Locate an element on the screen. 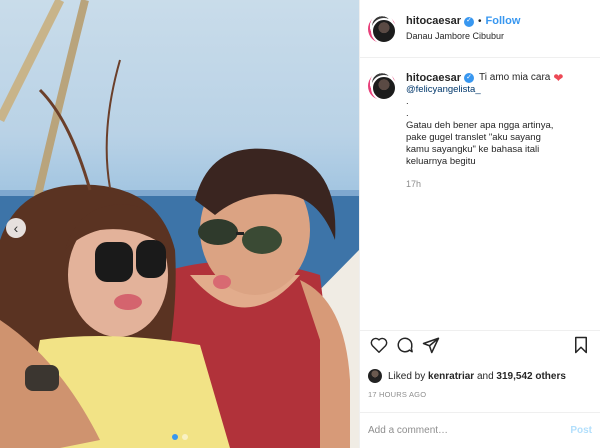  likes-prefix: Liked by is located at coordinates (407, 376).